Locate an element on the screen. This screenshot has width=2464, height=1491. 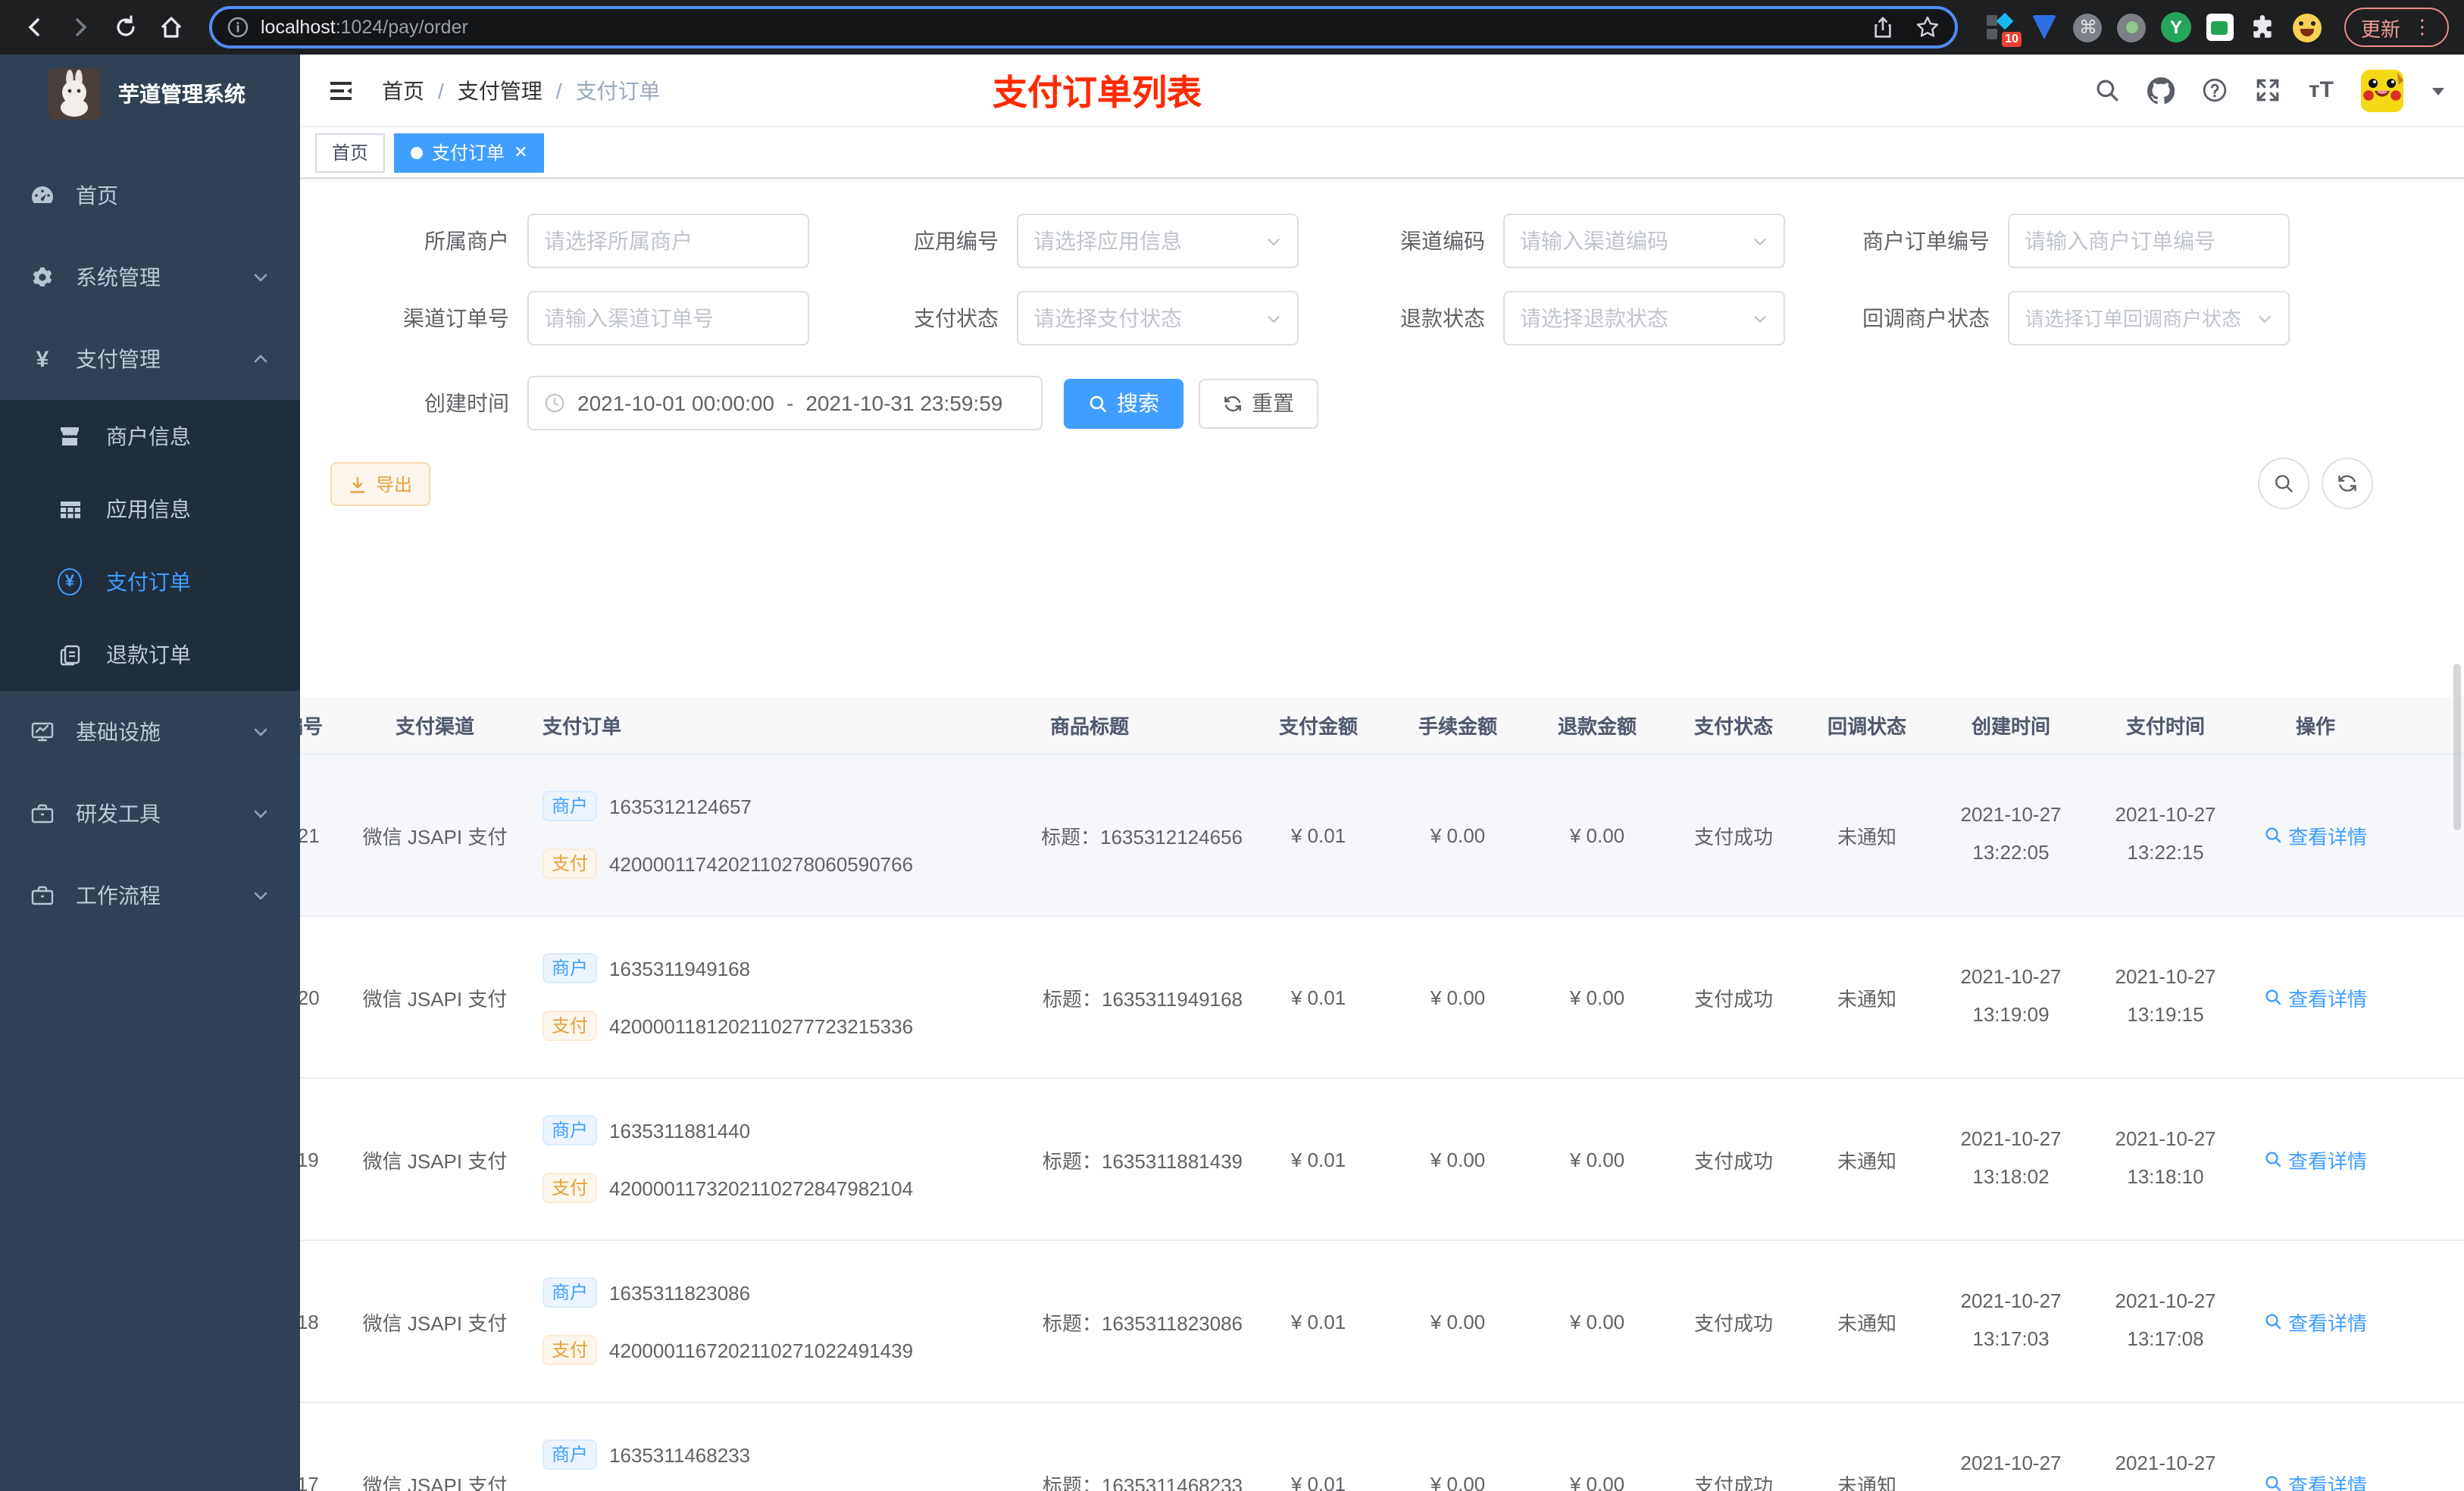
scrollbar-thumb is located at coordinates (2457, 747).